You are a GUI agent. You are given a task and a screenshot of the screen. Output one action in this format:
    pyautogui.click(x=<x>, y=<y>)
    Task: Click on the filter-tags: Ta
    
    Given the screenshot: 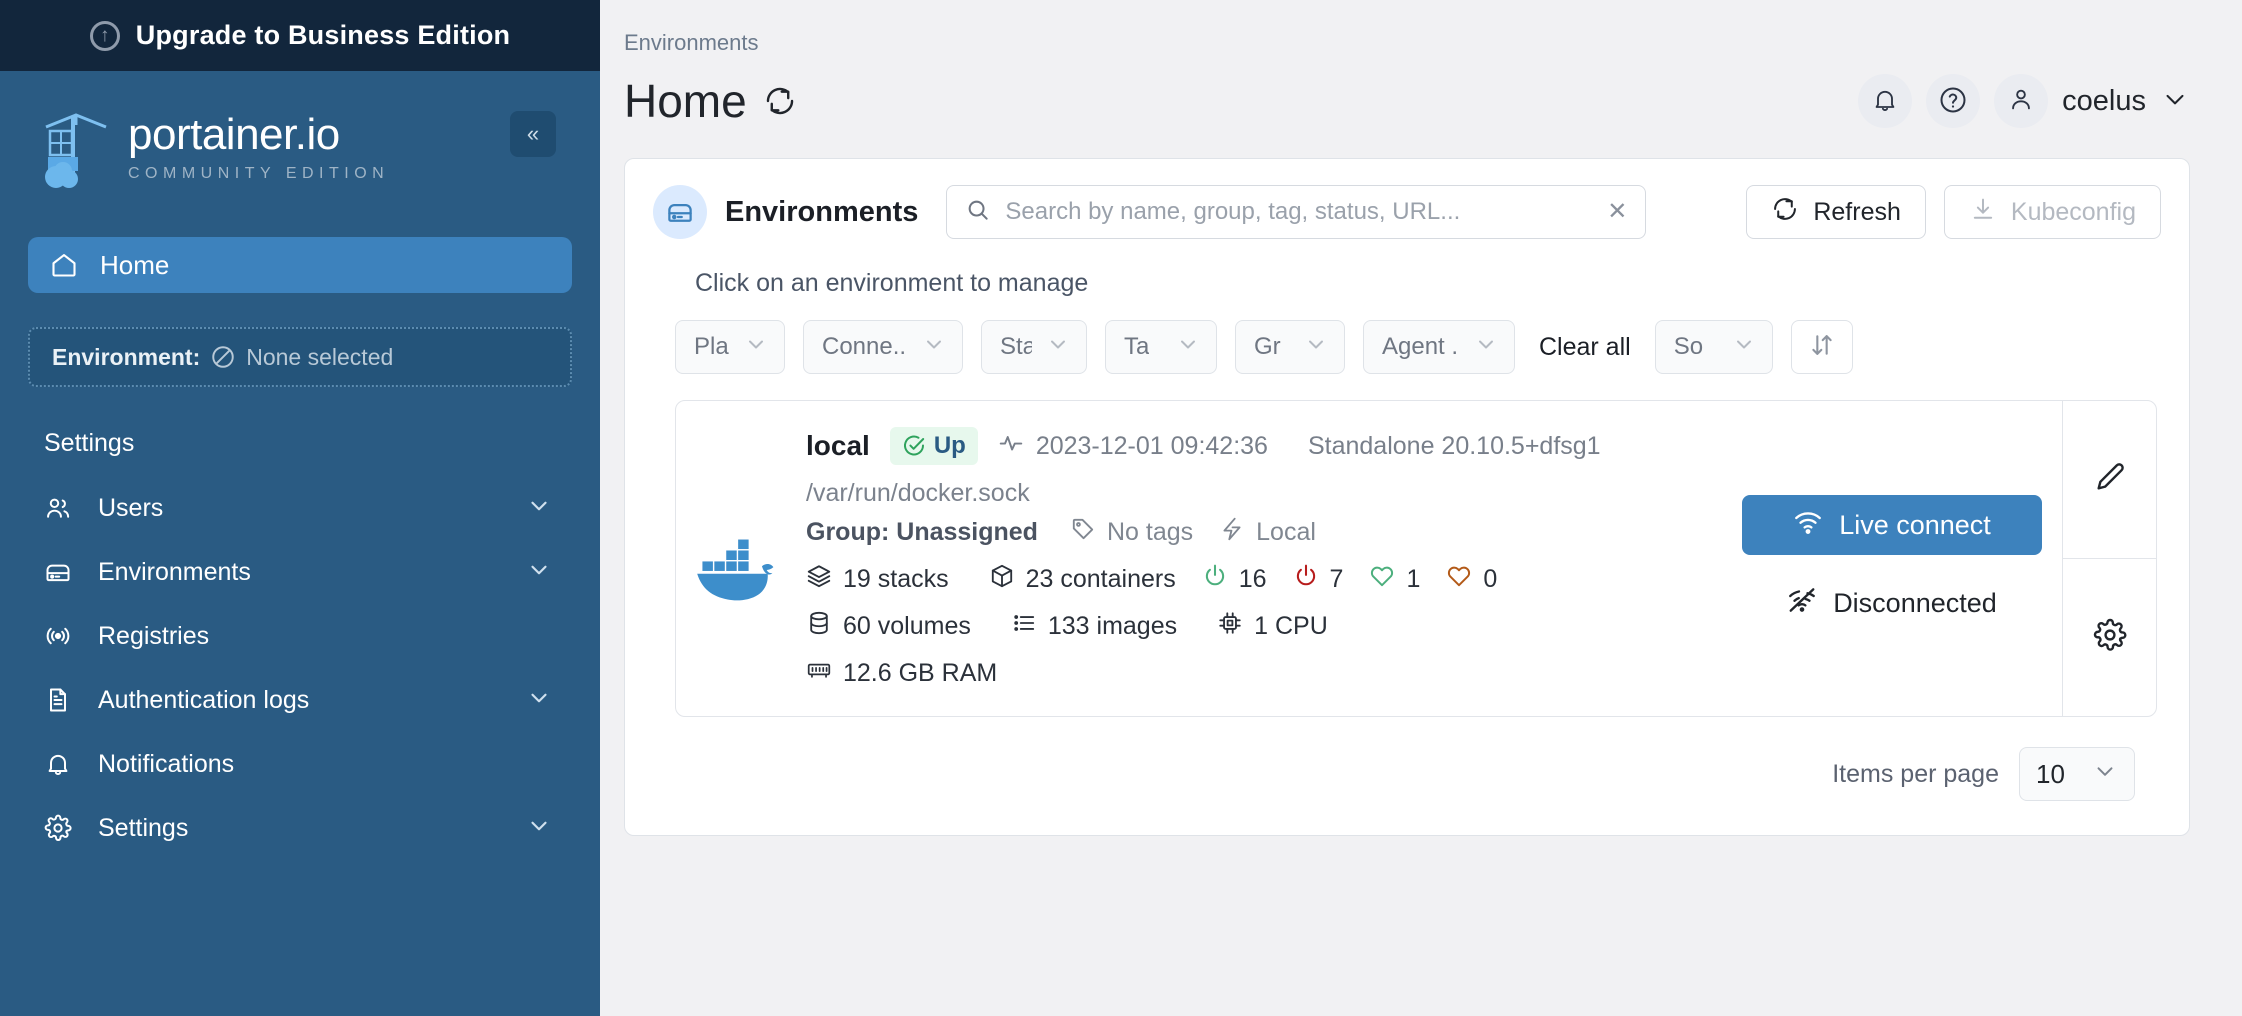 What is the action you would take?
    pyautogui.click(x=1161, y=347)
    